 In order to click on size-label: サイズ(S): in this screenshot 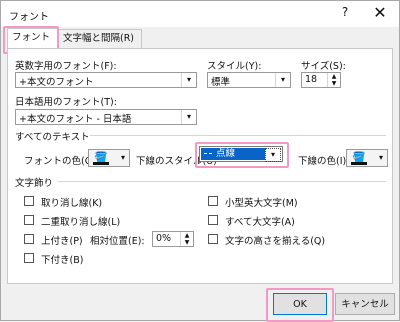, I will do `click(323, 66)`.